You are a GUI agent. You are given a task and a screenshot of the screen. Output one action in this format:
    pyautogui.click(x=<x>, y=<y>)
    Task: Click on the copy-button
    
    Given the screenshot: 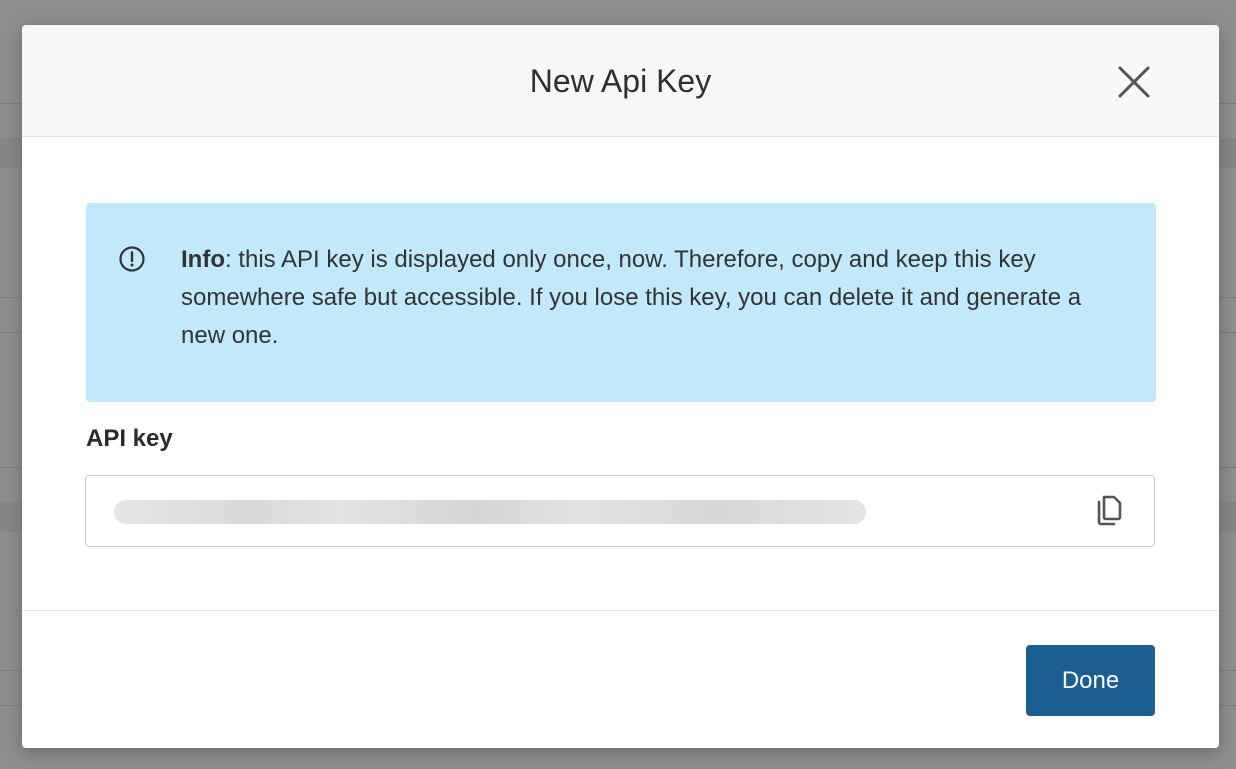 What is the action you would take?
    pyautogui.click(x=1109, y=511)
    